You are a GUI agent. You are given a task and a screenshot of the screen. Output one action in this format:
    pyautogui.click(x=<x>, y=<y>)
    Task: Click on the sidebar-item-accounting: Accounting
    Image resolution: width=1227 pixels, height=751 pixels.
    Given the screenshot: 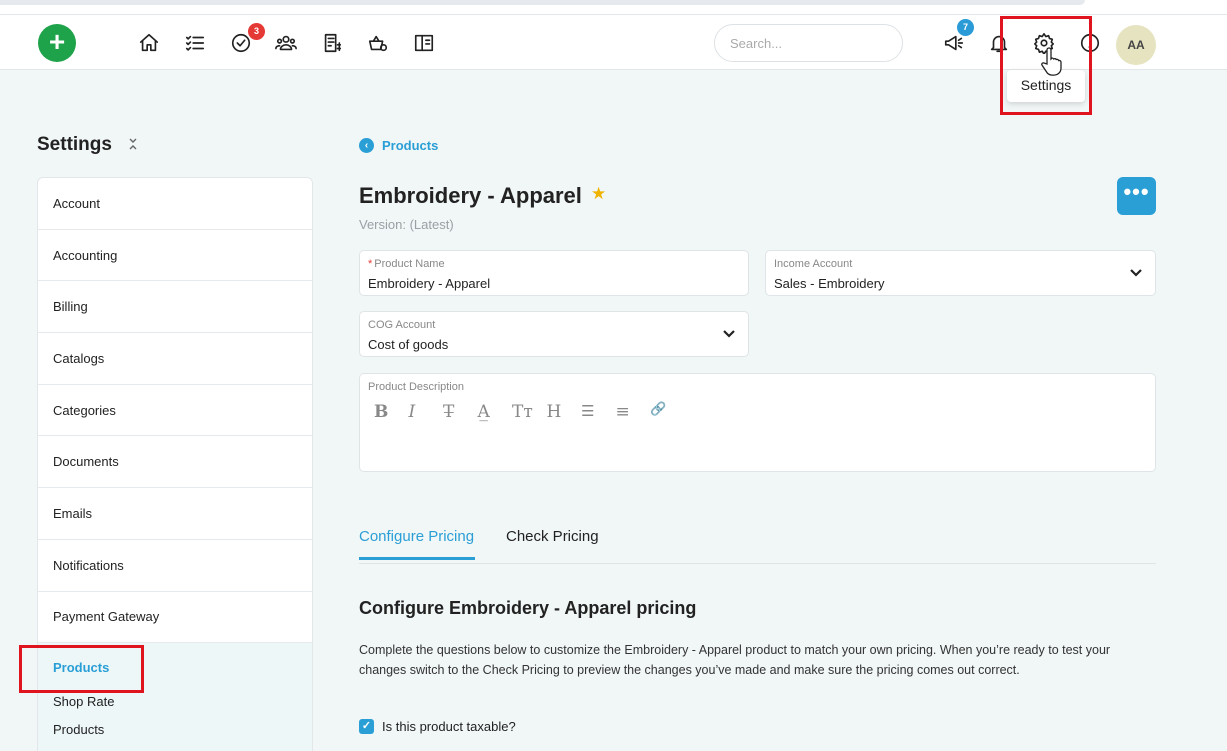 What is the action you would take?
    pyautogui.click(x=175, y=256)
    